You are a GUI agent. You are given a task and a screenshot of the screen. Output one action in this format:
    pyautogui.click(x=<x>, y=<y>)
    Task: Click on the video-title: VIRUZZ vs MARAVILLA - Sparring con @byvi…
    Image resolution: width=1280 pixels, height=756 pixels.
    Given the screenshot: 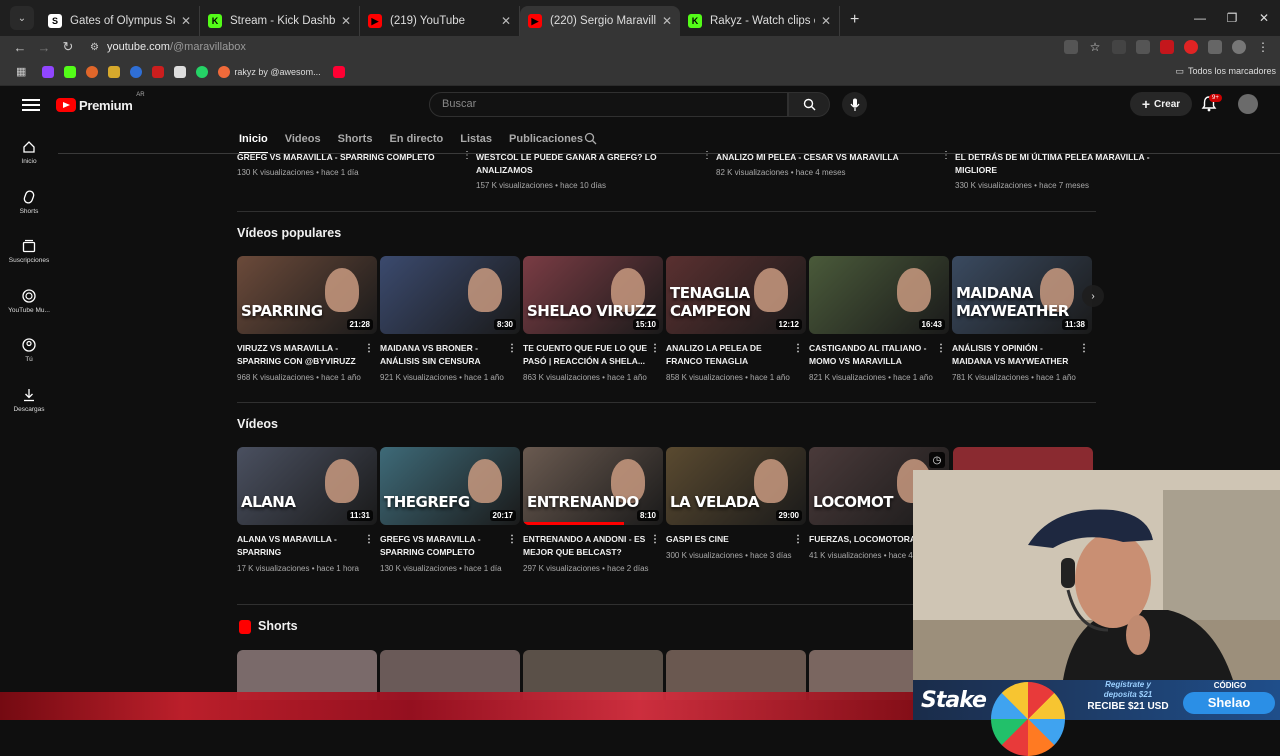 What is the action you would take?
    pyautogui.click(x=307, y=355)
    